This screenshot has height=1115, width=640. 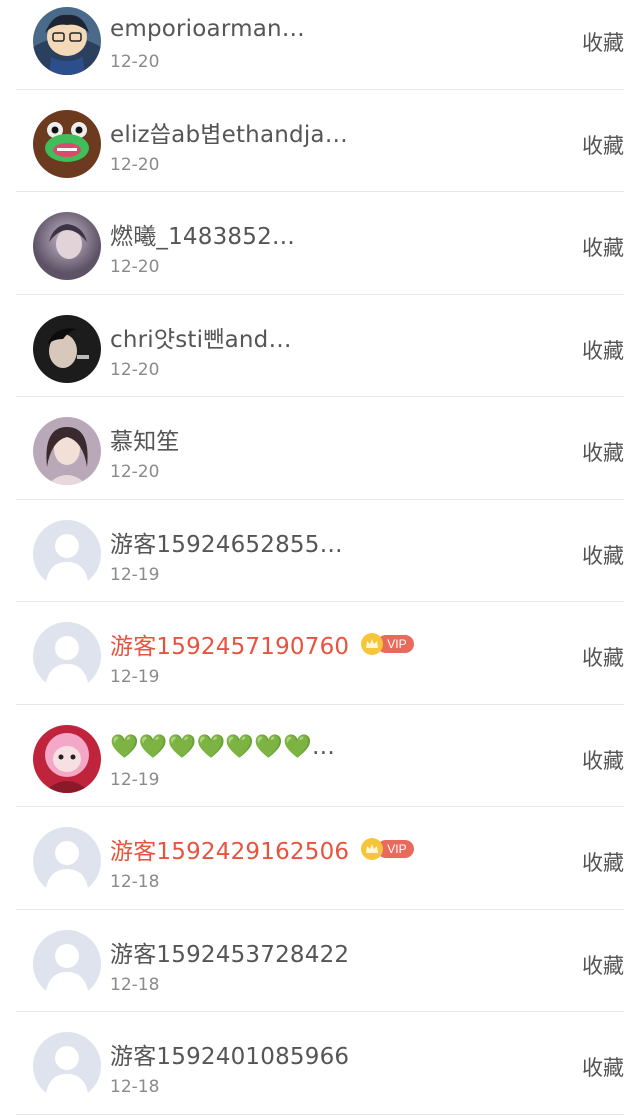 I want to click on name-line: 游客1592457190760 VIP, so click(x=262, y=644).